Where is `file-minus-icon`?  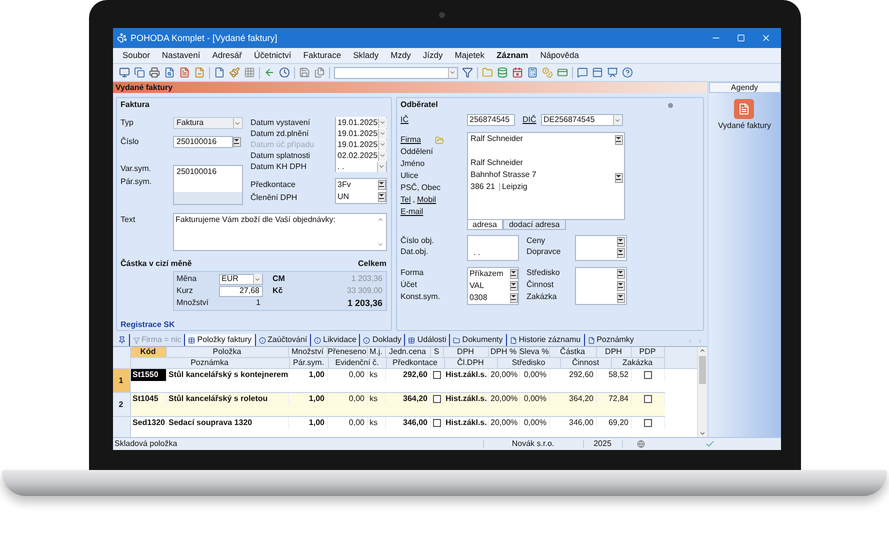
file-minus-icon is located at coordinates (199, 72).